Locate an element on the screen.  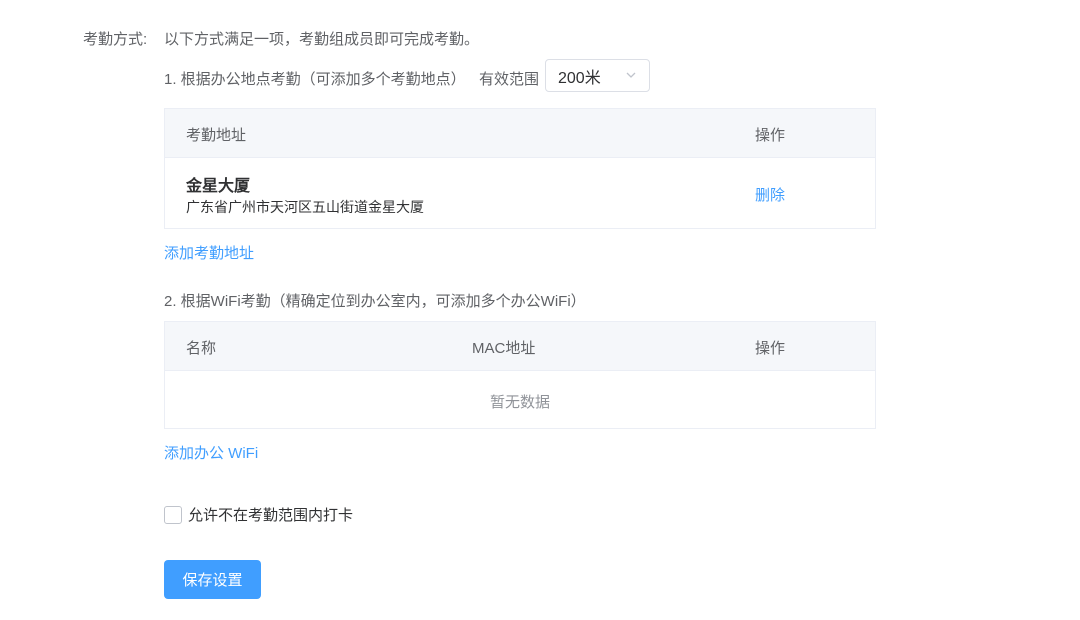
location-table-header: 考勤地址 操作 is located at coordinates (520, 133).